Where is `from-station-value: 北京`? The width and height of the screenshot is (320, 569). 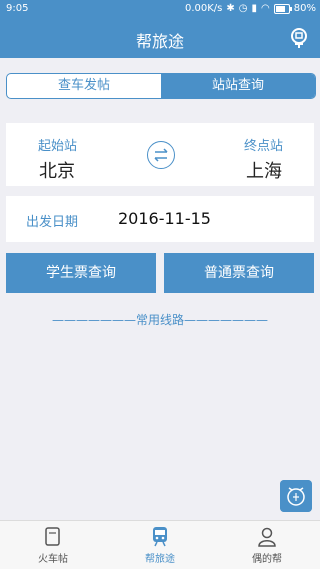
from-station-value: 北京 is located at coordinates (57, 170).